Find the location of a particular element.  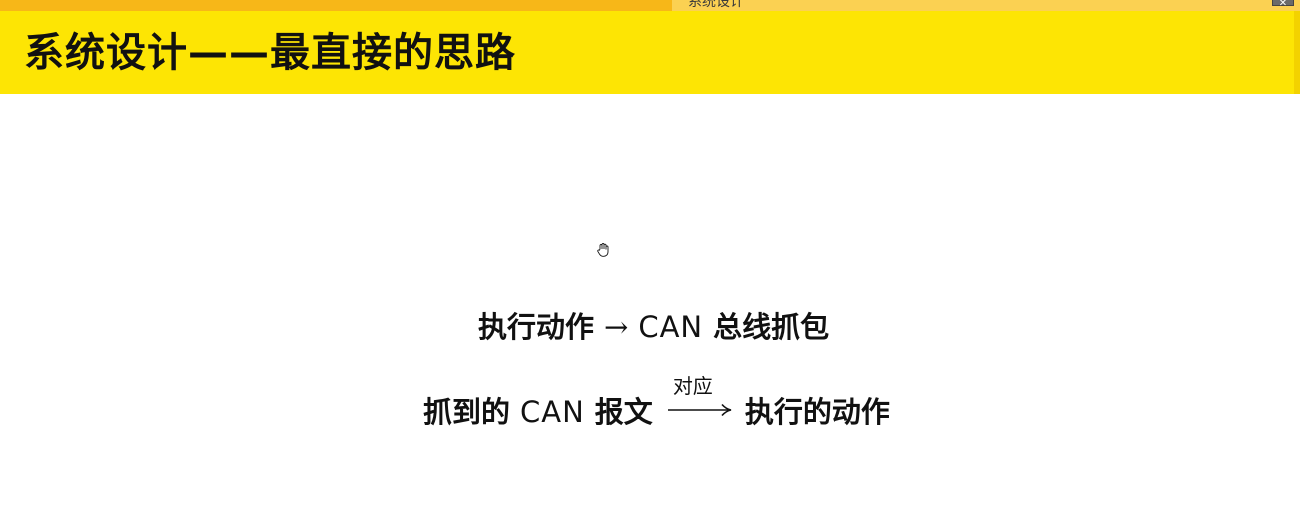

performed-action-text: 执行的动作 is located at coordinates (817, 412).